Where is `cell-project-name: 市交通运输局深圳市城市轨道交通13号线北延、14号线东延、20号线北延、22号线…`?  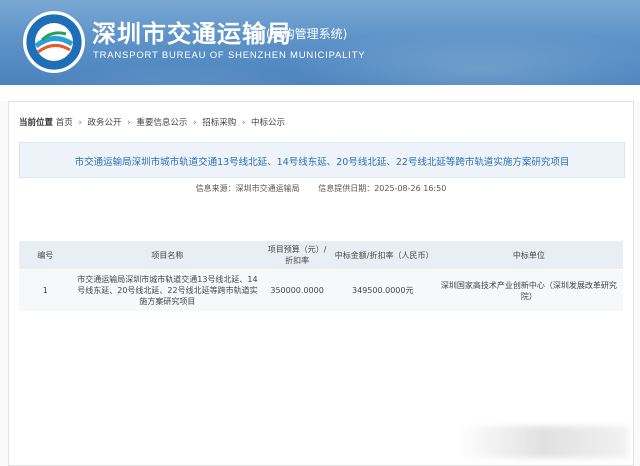 cell-project-name: 市交通运输局深圳市城市轨道交通13号线北延、14号线东延、20号线北延、22号线… is located at coordinates (167, 290).